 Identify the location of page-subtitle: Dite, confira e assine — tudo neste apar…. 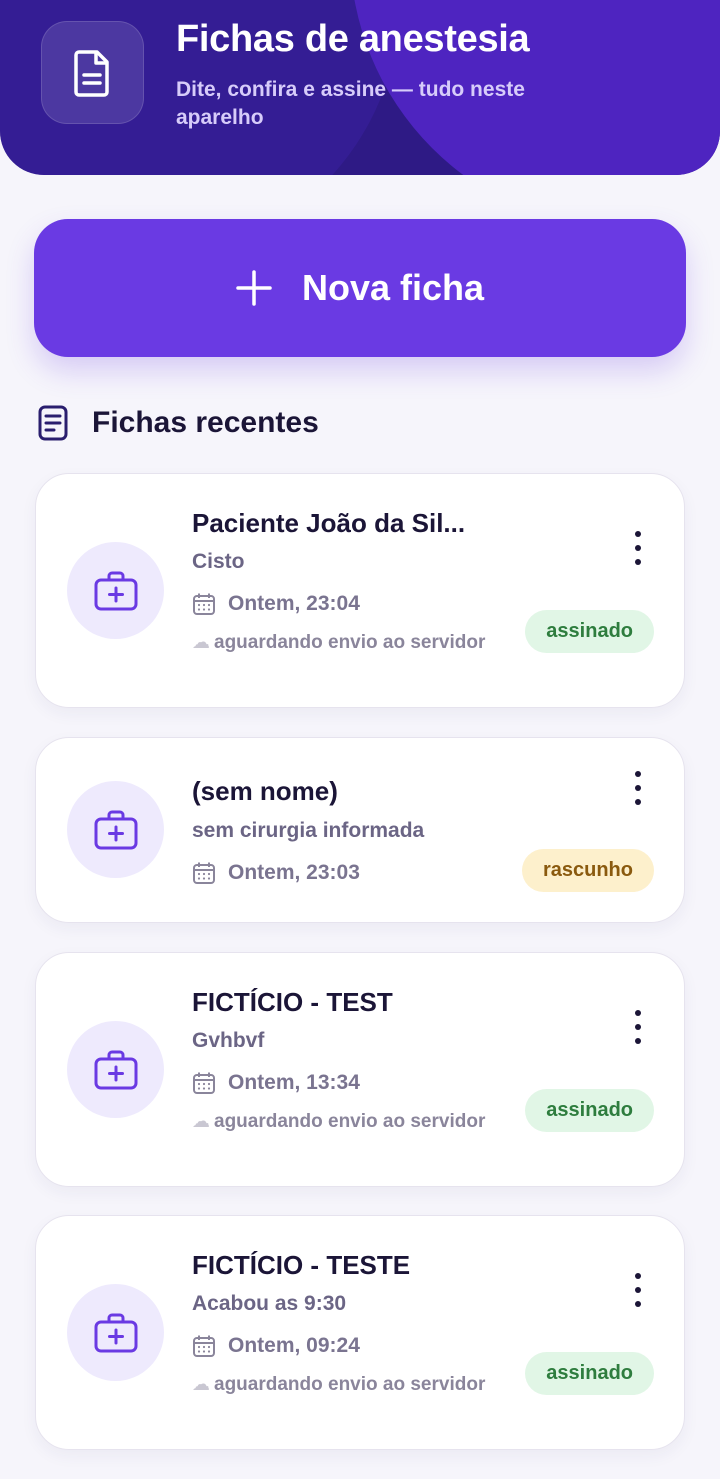
(350, 103).